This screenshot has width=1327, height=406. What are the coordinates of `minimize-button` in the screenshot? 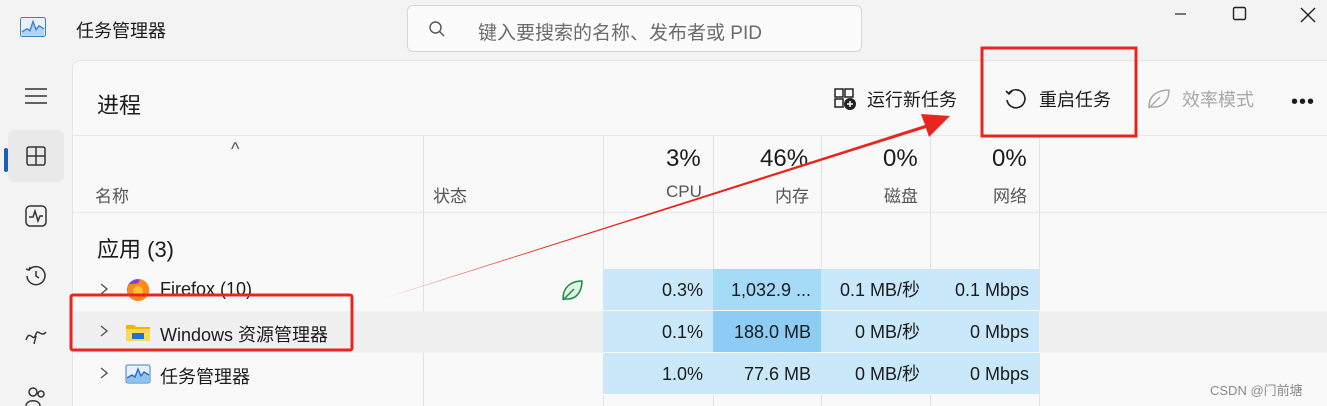 It's located at (1180, 16).